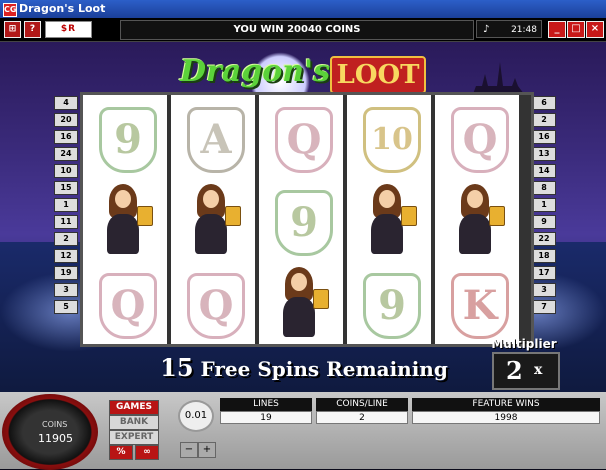 The image size is (606, 470). Describe the element at coordinates (303, 9) in the screenshot. I see `window-titlebar: CG Dragon's Loot` at that location.